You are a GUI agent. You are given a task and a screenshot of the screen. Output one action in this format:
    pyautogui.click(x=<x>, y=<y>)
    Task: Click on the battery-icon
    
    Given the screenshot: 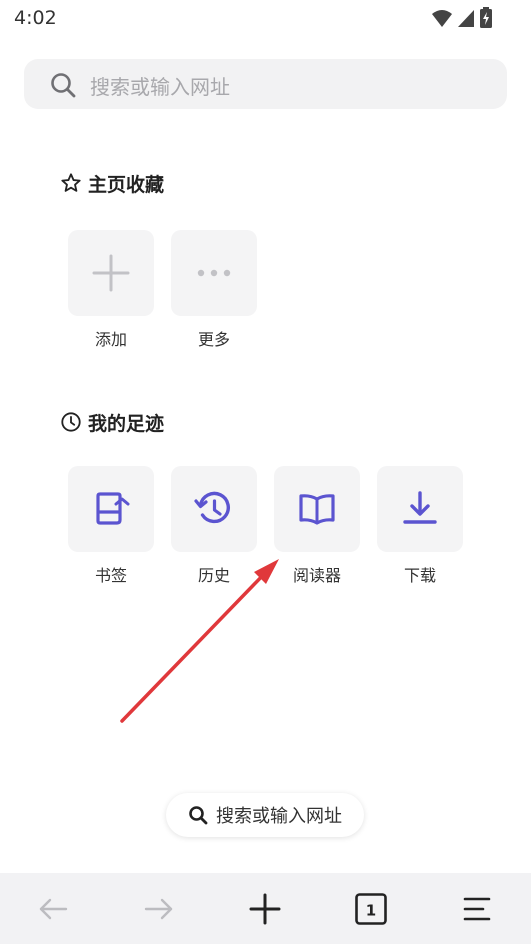 What is the action you would take?
    pyautogui.click(x=486, y=17)
    